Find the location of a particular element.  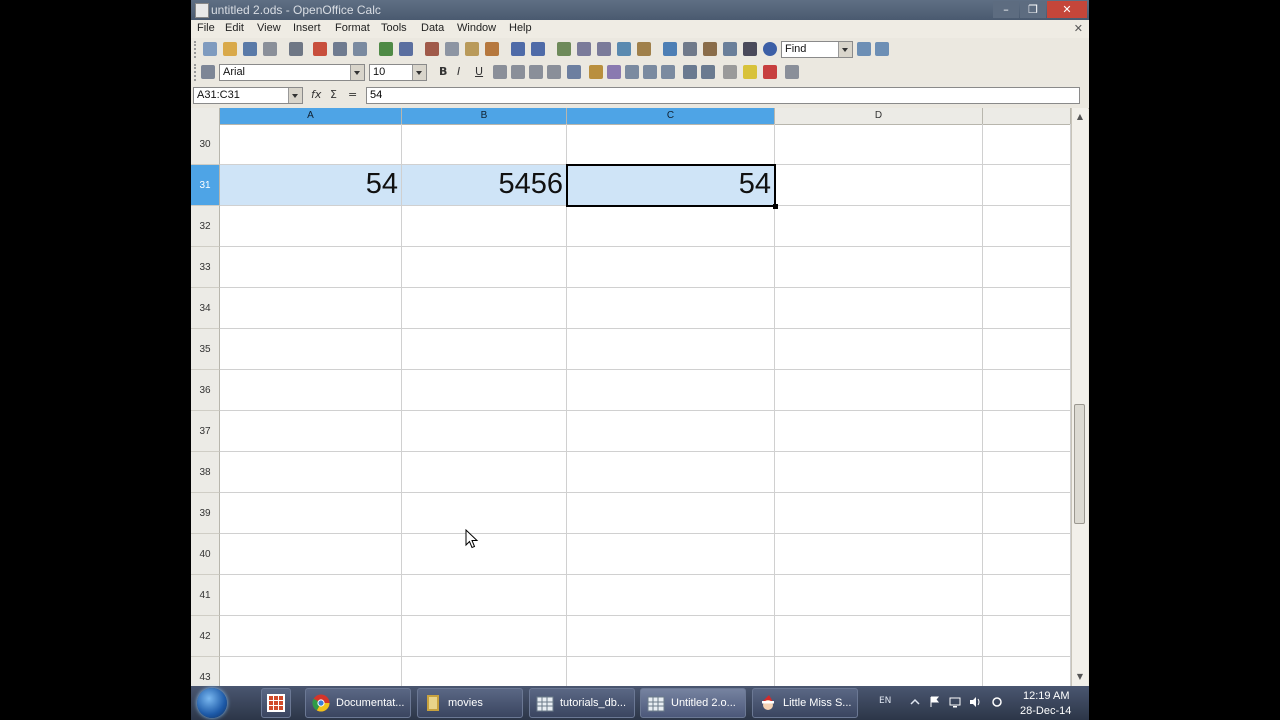

merge-cells-icon is located at coordinates (574, 72).